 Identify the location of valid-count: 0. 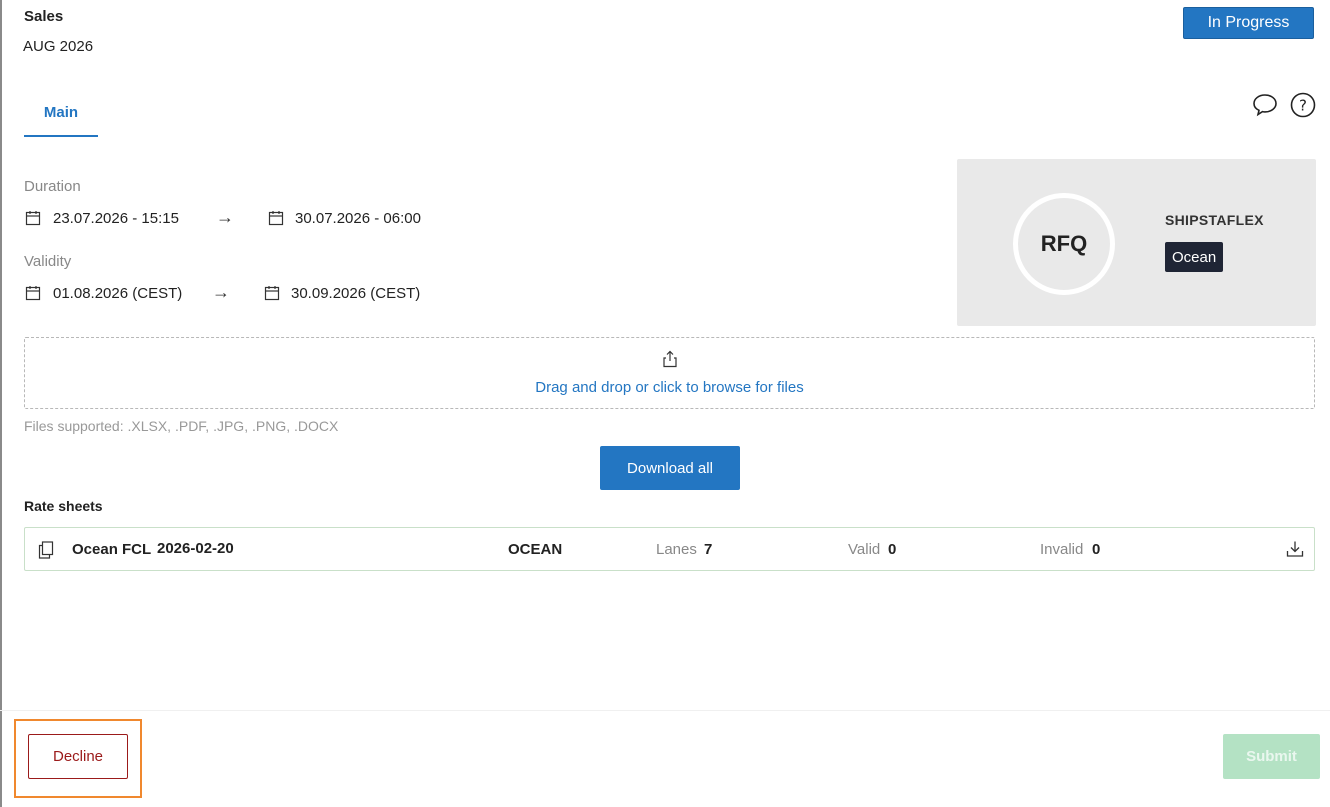
(892, 549).